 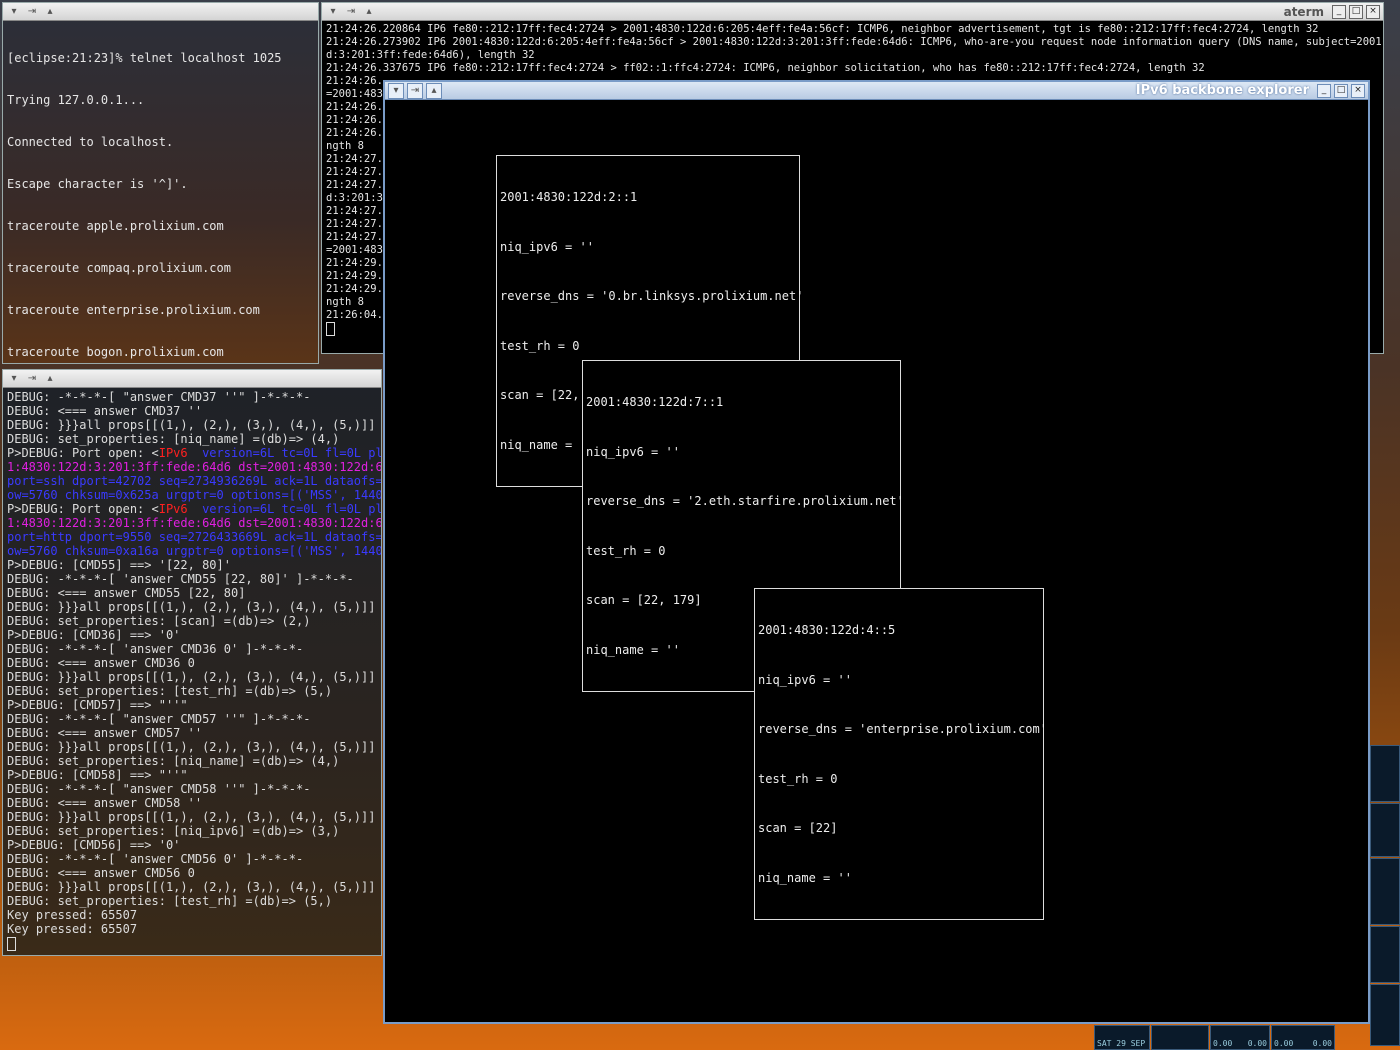 What do you see at coordinates (876, 91) in the screenshot?
I see `explorer-titlebar: ▾ ⇥ ▴ IPv6 backbone explorer _ □ ×` at bounding box center [876, 91].